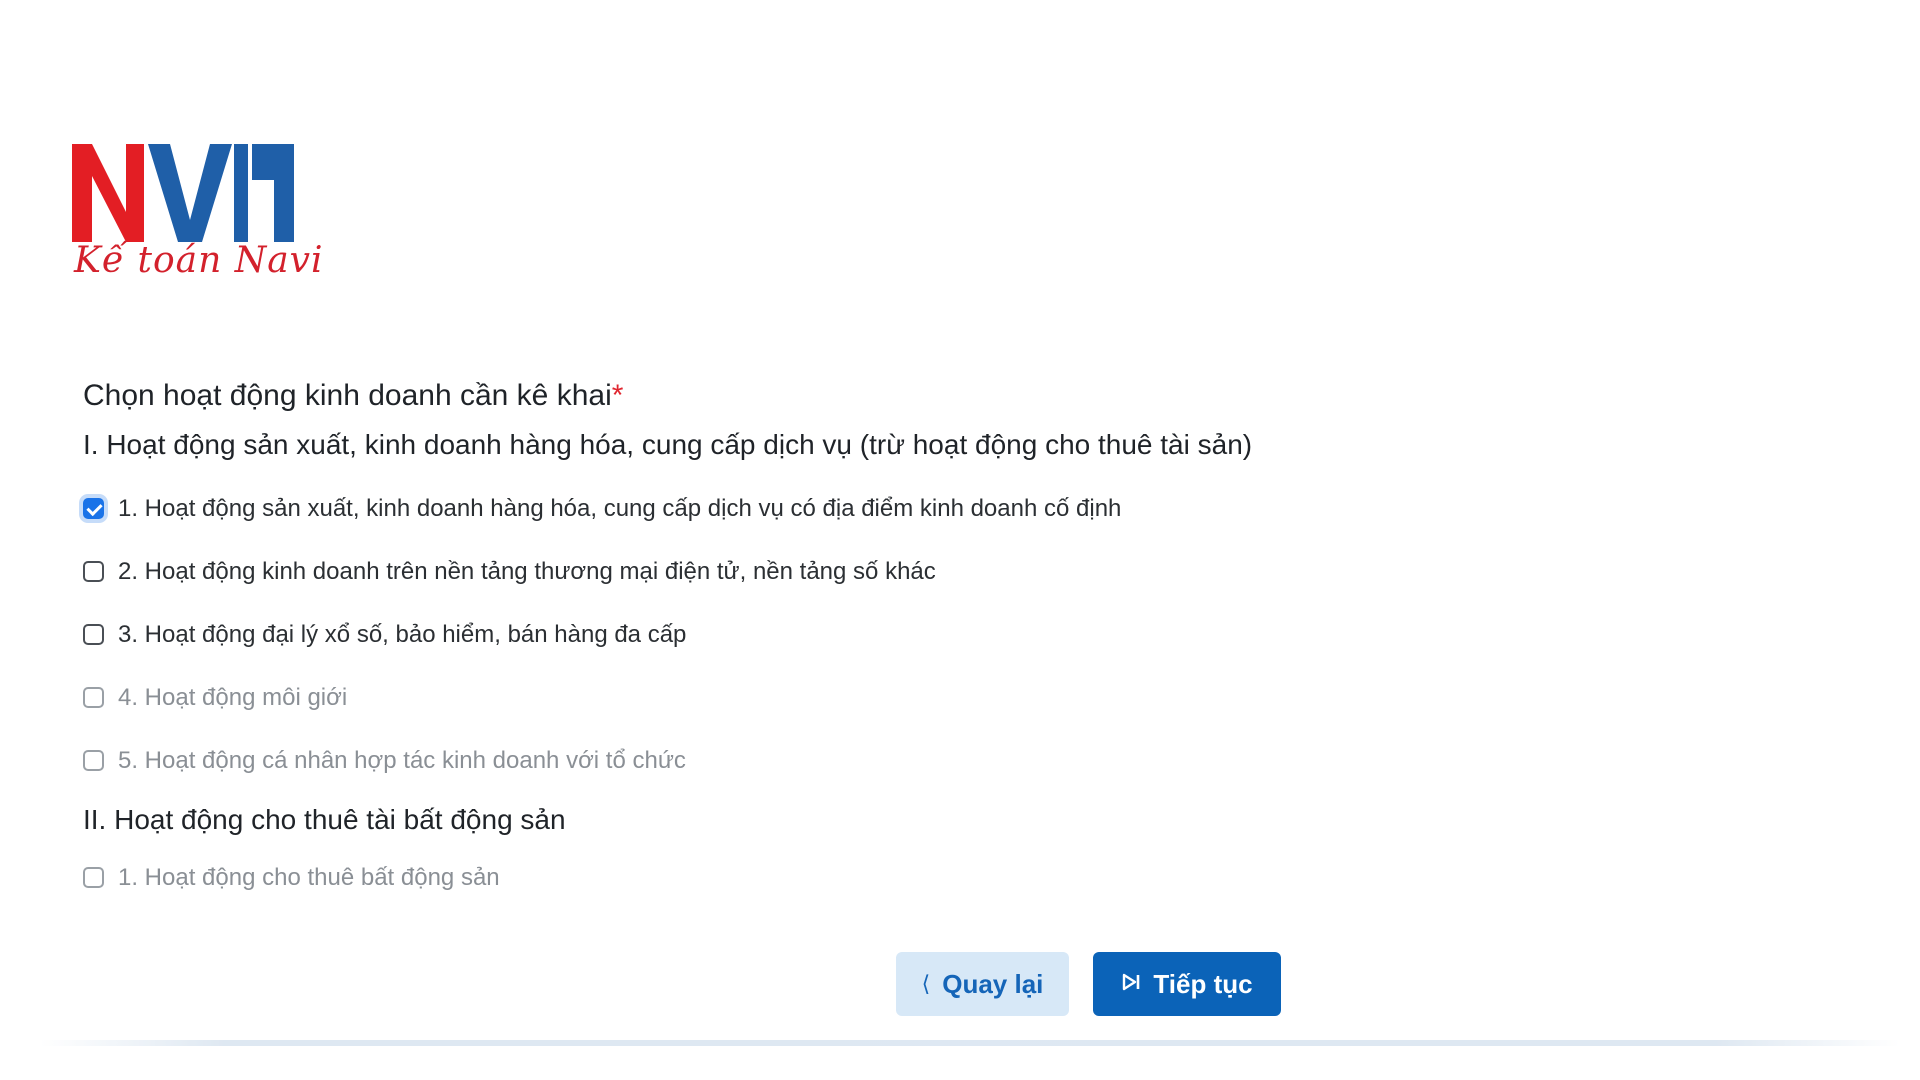 The image size is (1920, 1080). What do you see at coordinates (93, 508) in the screenshot?
I see `checkbox-checked-icon` at bounding box center [93, 508].